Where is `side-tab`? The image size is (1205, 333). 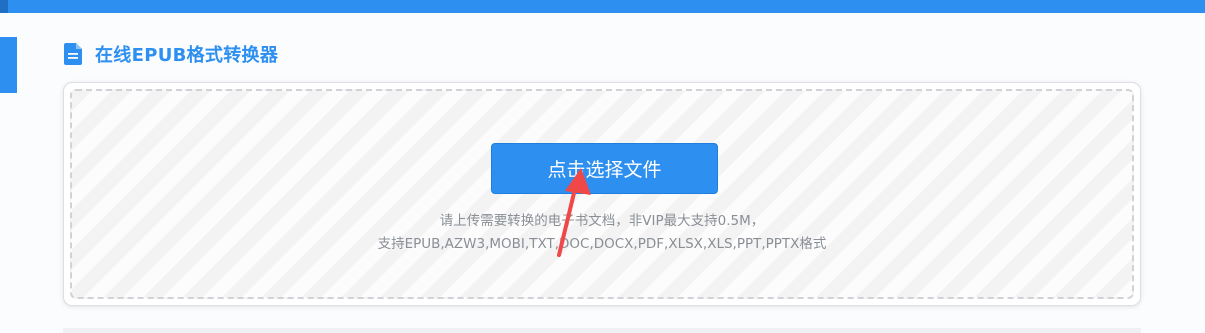 side-tab is located at coordinates (8, 65).